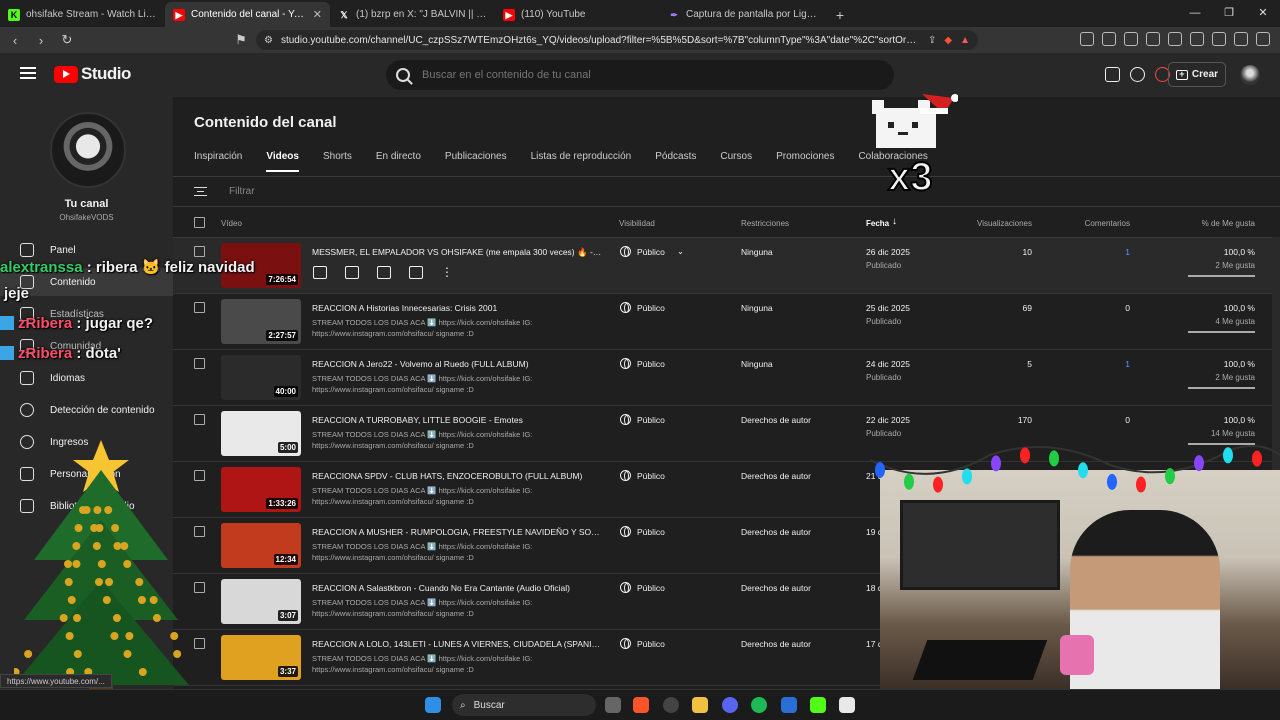 Image resolution: width=1280 pixels, height=720 pixels. What do you see at coordinates (261, 545) in the screenshot?
I see `video-thumbnail: 12:34` at bounding box center [261, 545].